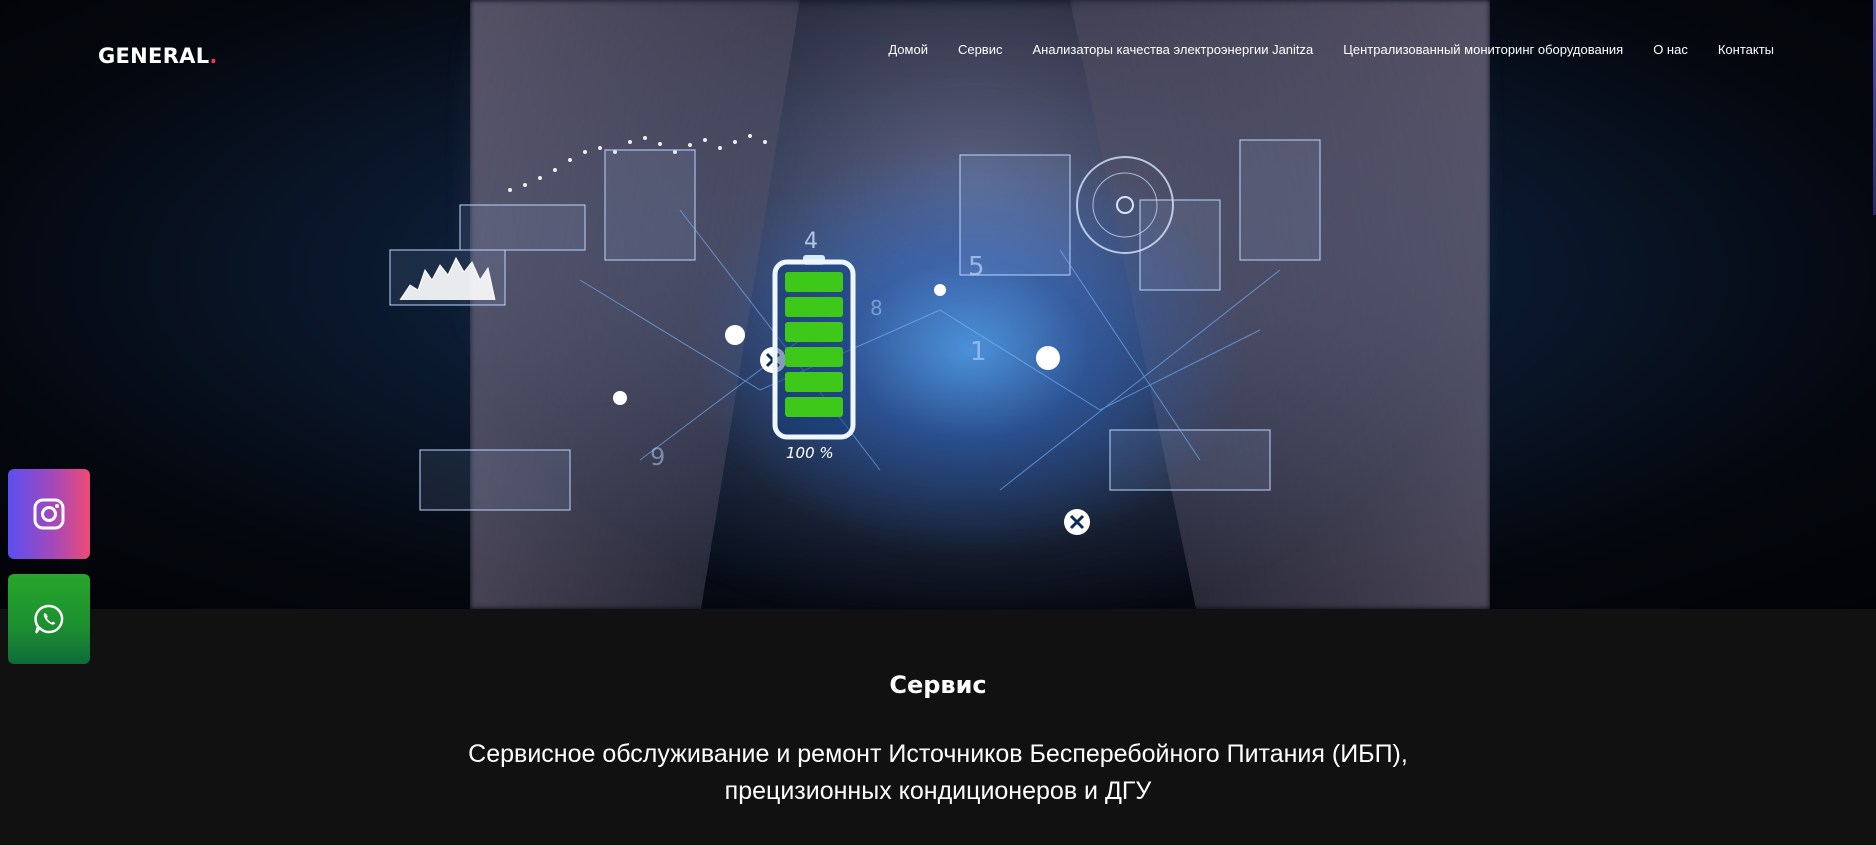  Describe the element at coordinates (976, 267) in the screenshot. I see `hud-digit-5: 5` at that location.